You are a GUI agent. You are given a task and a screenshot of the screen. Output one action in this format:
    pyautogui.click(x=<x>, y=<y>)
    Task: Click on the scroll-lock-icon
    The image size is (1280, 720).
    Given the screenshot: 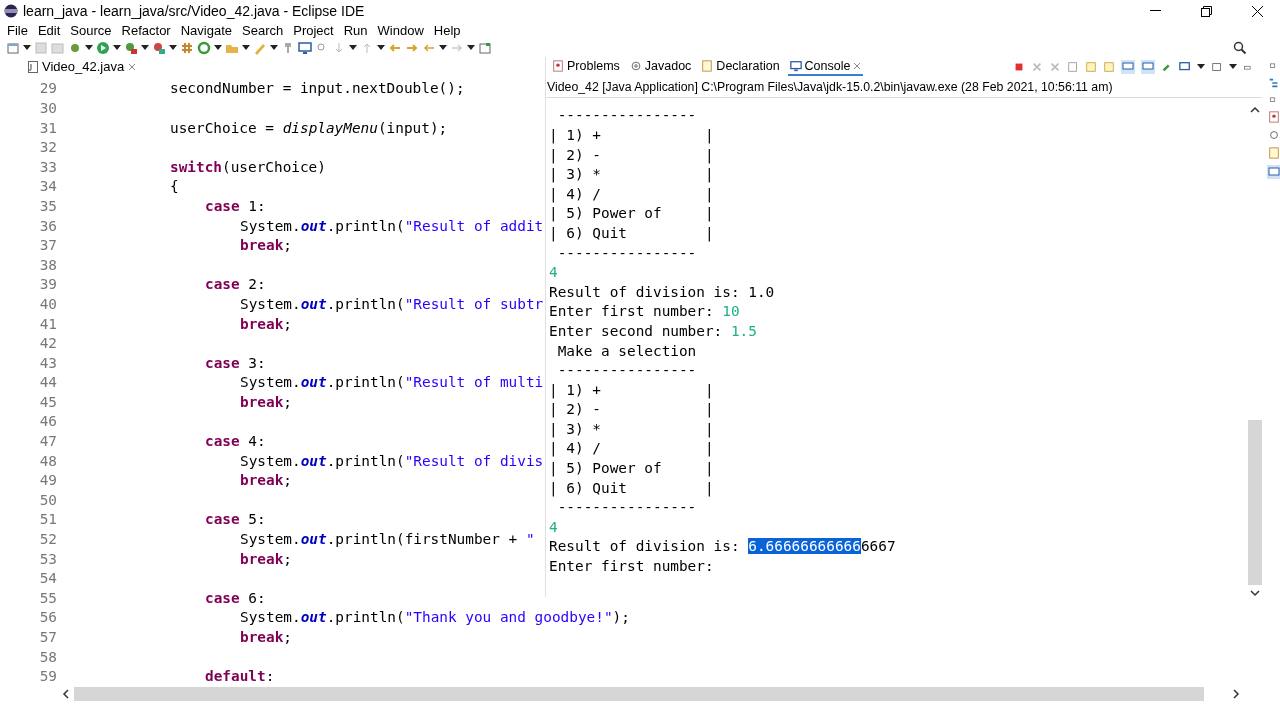 What is the action you would take?
    pyautogui.click(x=1091, y=66)
    